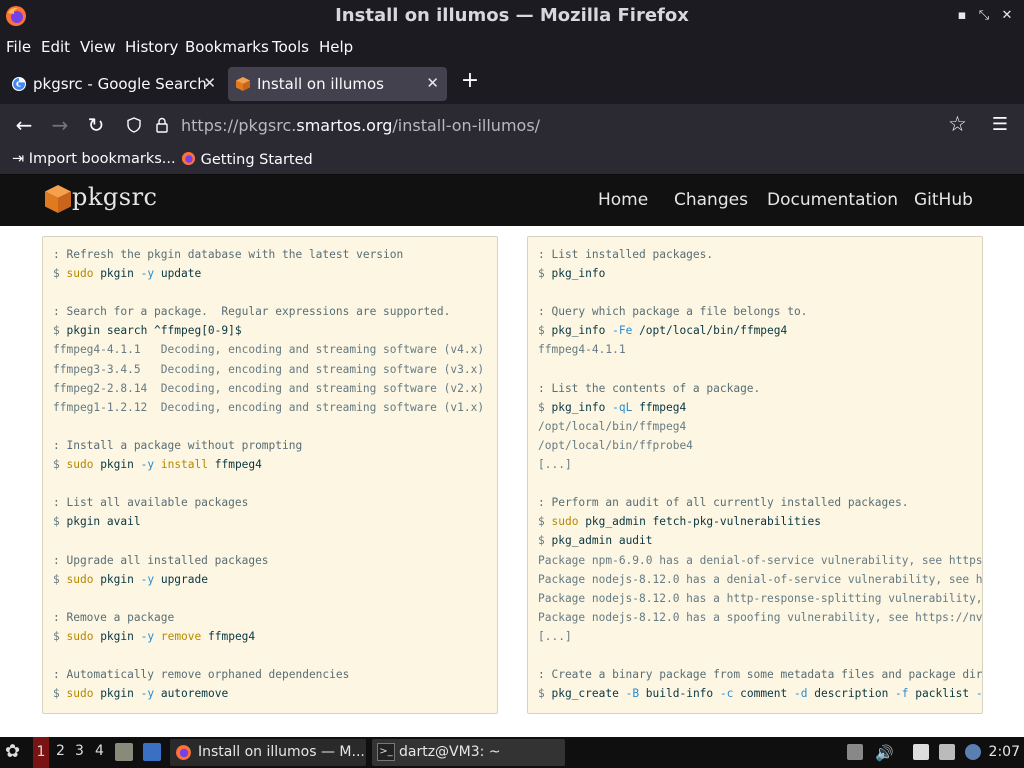 The height and width of the screenshot is (768, 1024). What do you see at coordinates (663, 331) in the screenshot?
I see `code-line: $ pkg_info -Fe /opt/local/bin/ffmpeg4` at bounding box center [663, 331].